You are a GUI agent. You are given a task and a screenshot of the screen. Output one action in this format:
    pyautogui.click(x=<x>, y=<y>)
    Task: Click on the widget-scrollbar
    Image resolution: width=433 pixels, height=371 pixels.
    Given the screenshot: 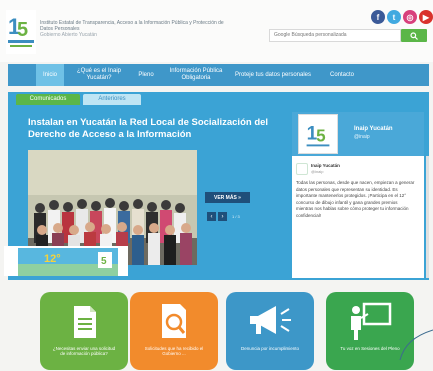 What is the action you would take?
    pyautogui.click(x=427, y=217)
    